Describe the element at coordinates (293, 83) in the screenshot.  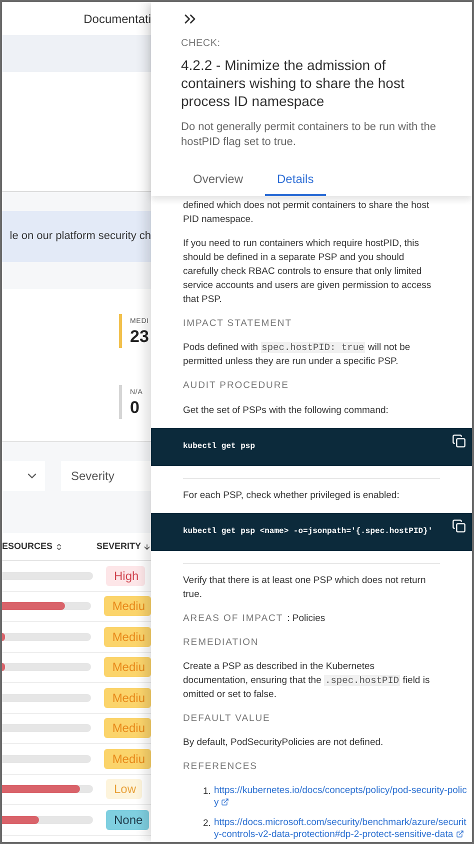
I see `check-title: 4.2.2 - Minimize the admission of containers wishing to share the host process ID namespace` at that location.